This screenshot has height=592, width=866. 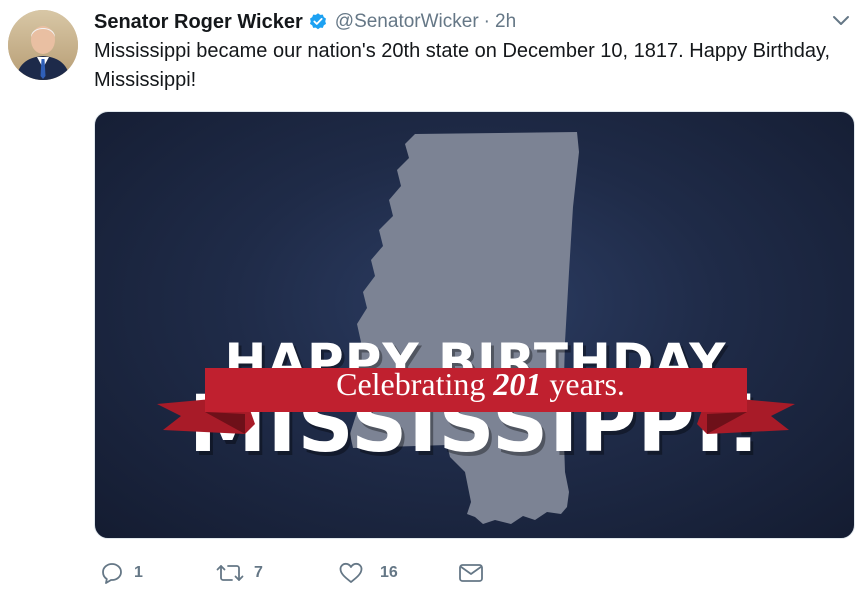 What do you see at coordinates (368, 573) in the screenshot?
I see `like-button: 16` at bounding box center [368, 573].